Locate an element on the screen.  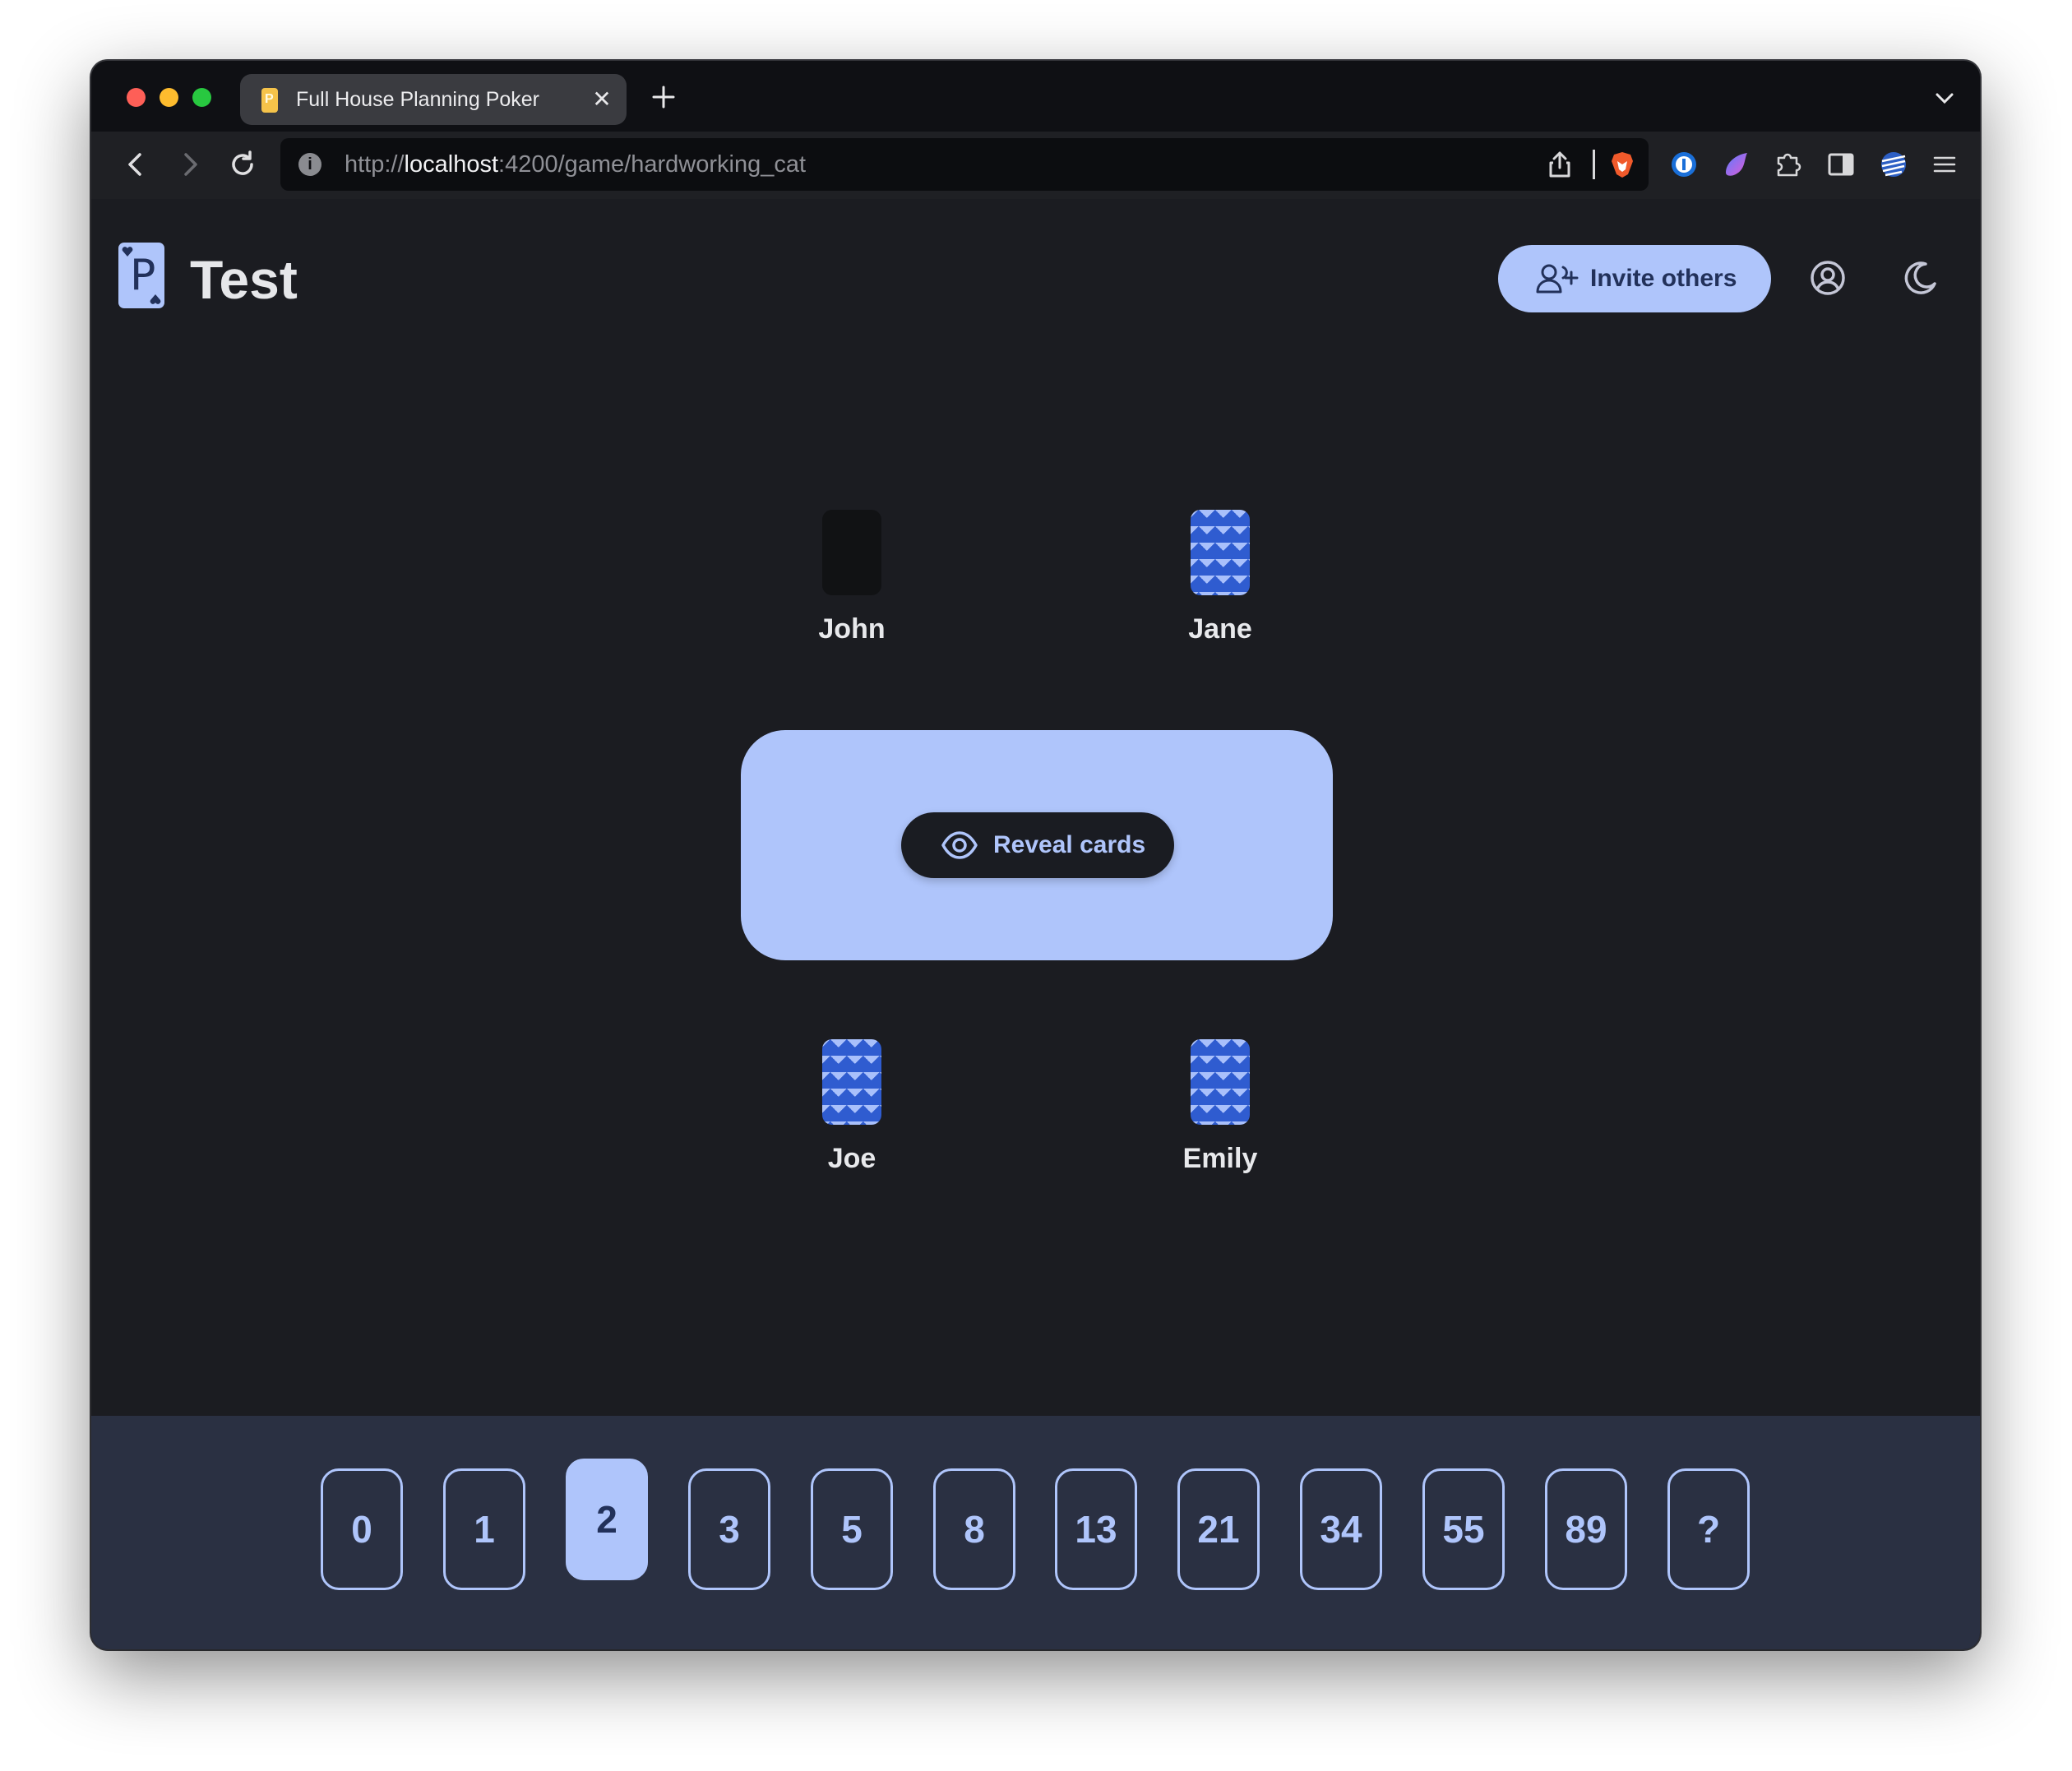
eye-icon is located at coordinates (959, 845).